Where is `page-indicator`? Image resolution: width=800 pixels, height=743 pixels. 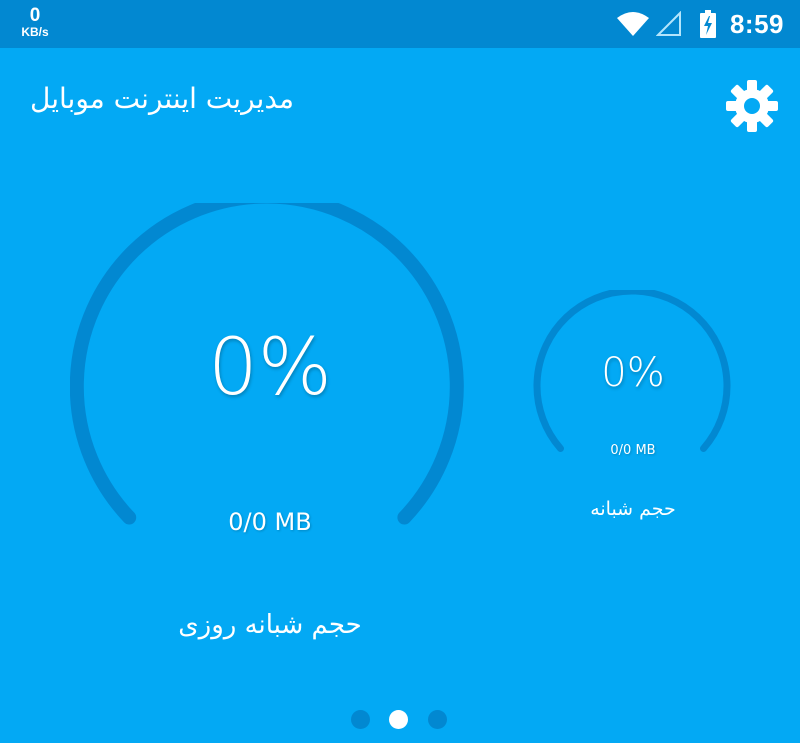 page-indicator is located at coordinates (400, 720).